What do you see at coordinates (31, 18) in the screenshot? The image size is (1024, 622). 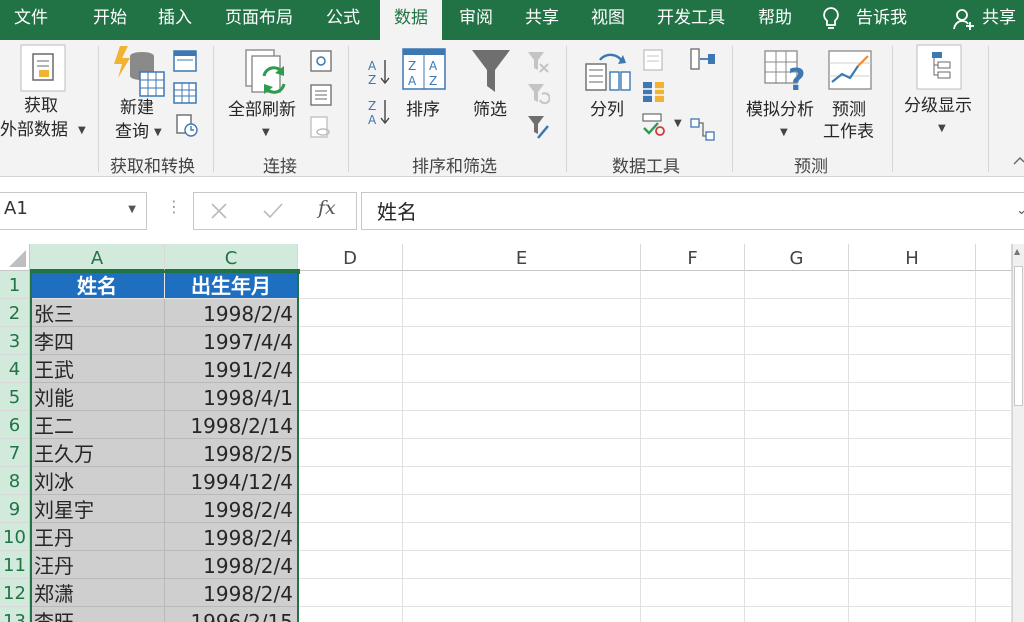 I see `tab-file: 文件` at bounding box center [31, 18].